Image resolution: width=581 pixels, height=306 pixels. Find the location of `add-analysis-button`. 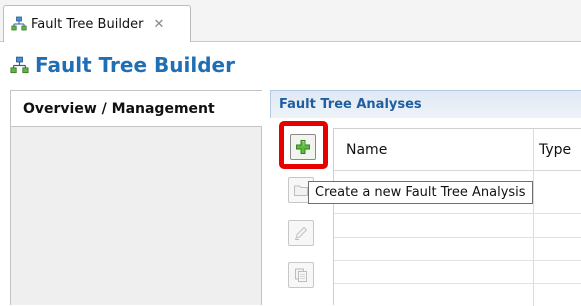

add-analysis-button is located at coordinates (303, 147).